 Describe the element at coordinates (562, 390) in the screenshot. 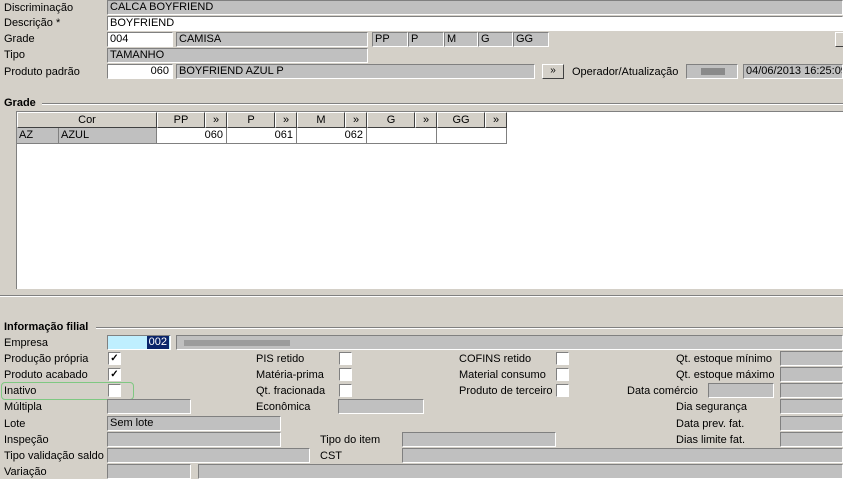

I see `produto-terceiro-checkbox` at that location.